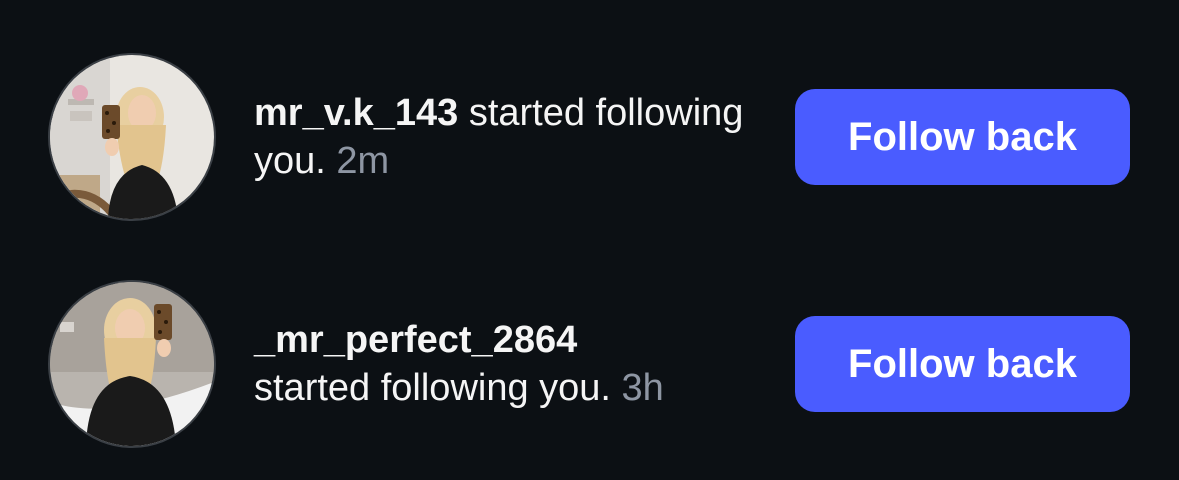  Describe the element at coordinates (356, 113) in the screenshot. I see `username-link: mr_v.k_143` at that location.